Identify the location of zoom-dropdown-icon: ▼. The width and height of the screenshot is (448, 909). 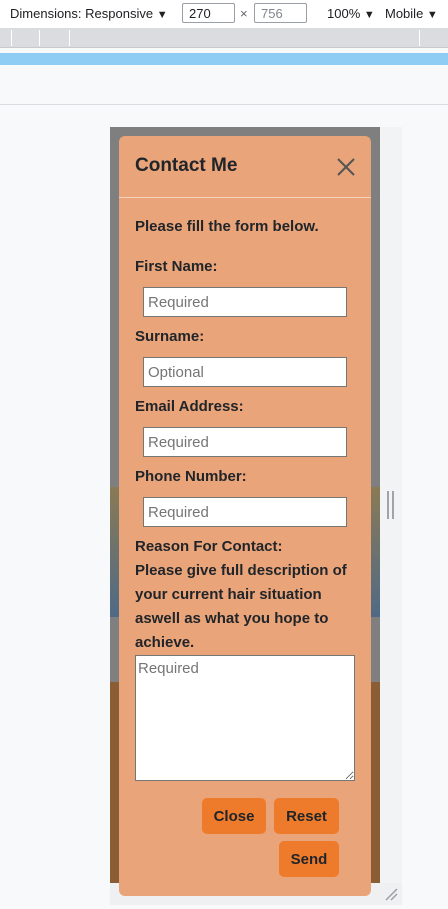
(369, 15).